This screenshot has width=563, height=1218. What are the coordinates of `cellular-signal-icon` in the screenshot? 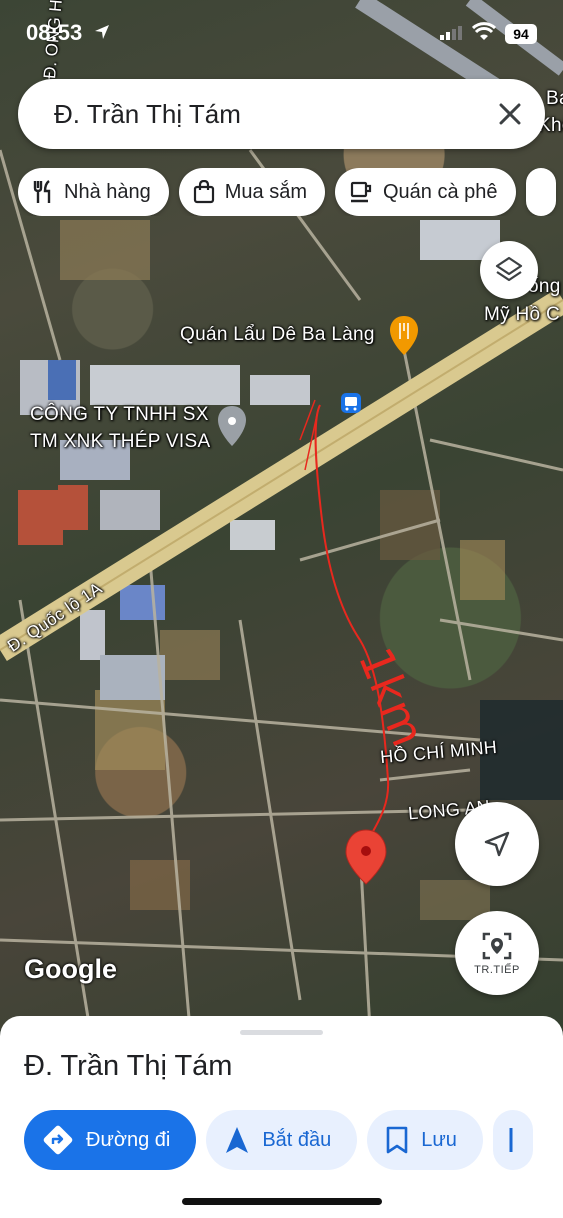 It's located at (451, 33).